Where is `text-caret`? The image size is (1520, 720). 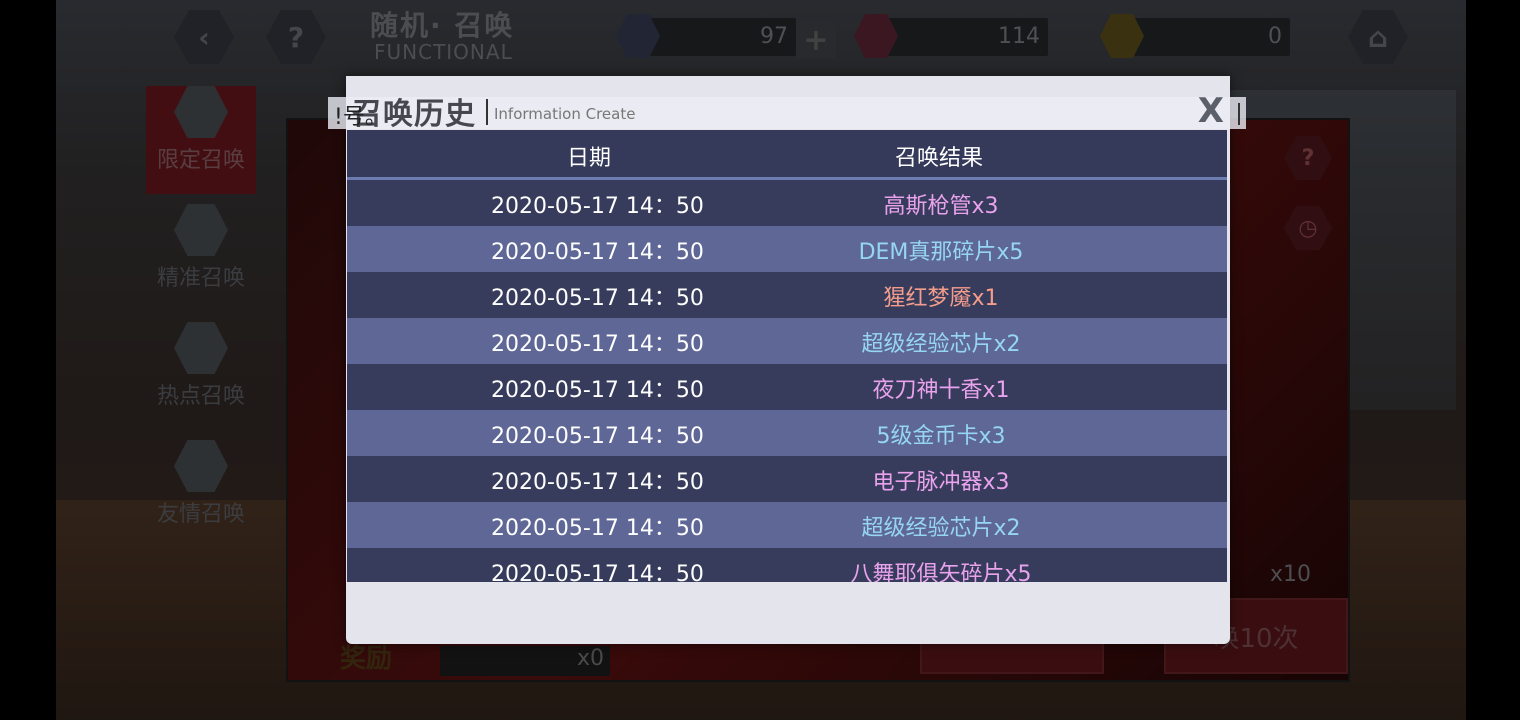 text-caret is located at coordinates (487, 112).